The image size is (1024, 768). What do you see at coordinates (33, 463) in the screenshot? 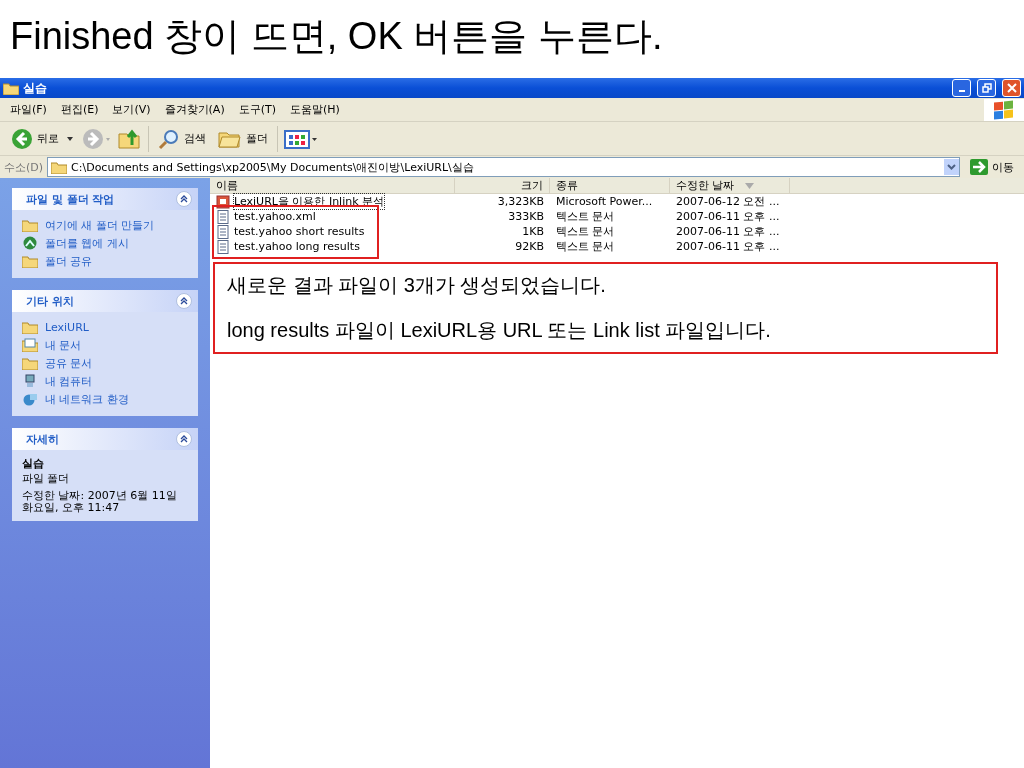
I see `details-name: 실습` at bounding box center [33, 463].